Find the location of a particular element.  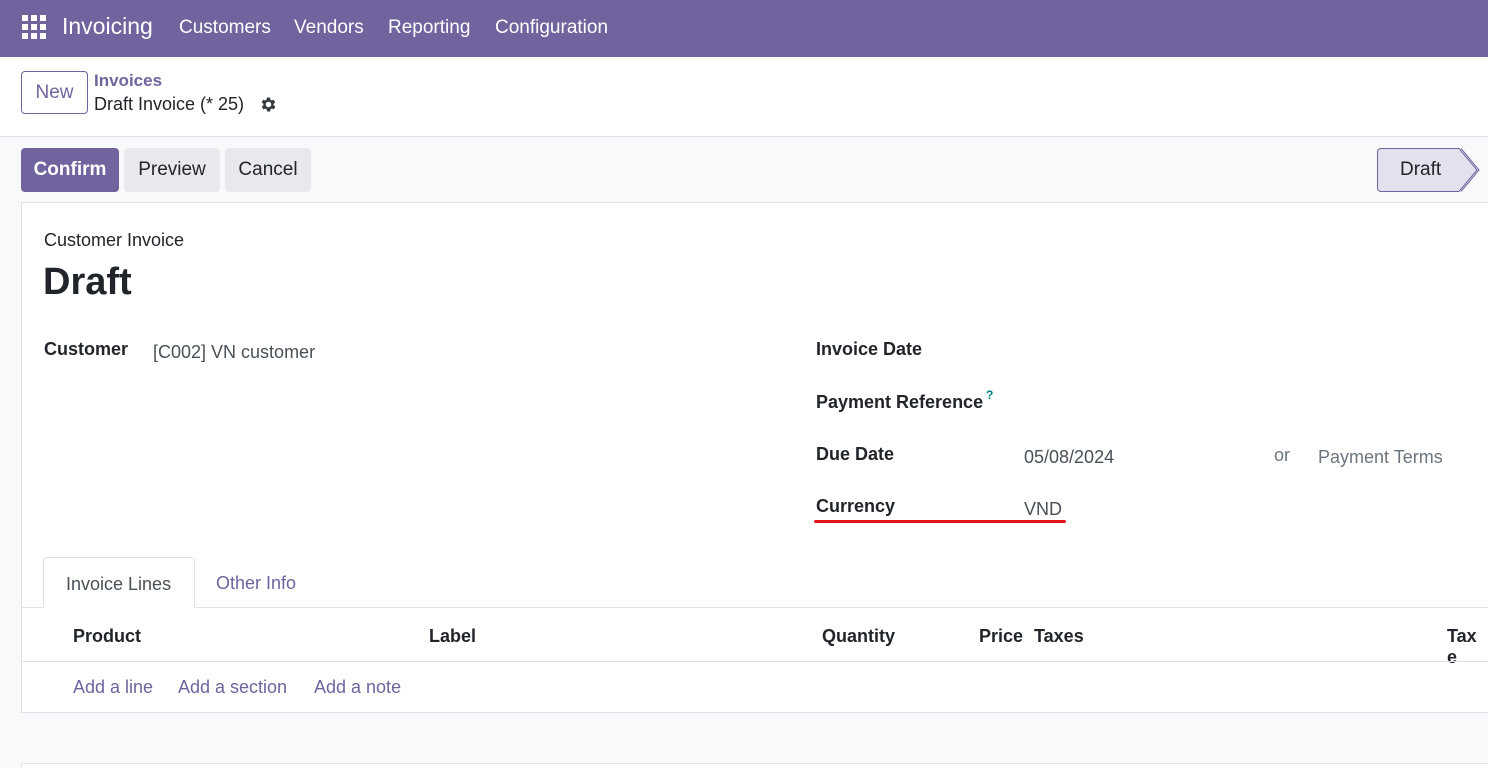

table-header-divider is located at coordinates (754, 661).